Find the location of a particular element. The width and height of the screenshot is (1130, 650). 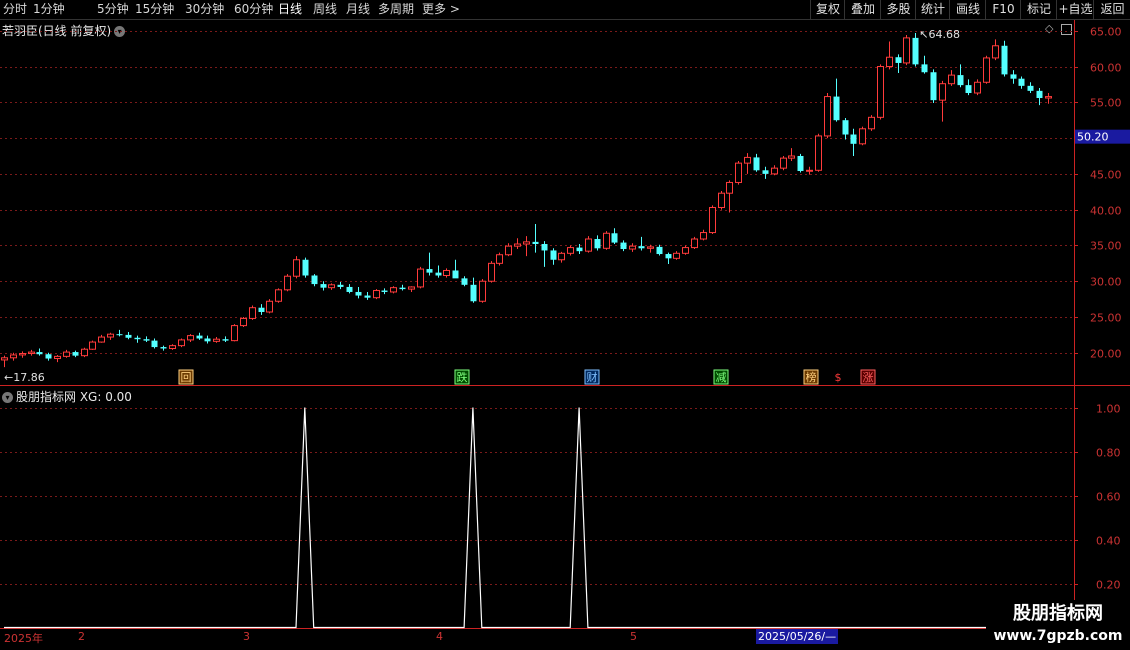

panel-layout-icon is located at coordinates (1066, 29).